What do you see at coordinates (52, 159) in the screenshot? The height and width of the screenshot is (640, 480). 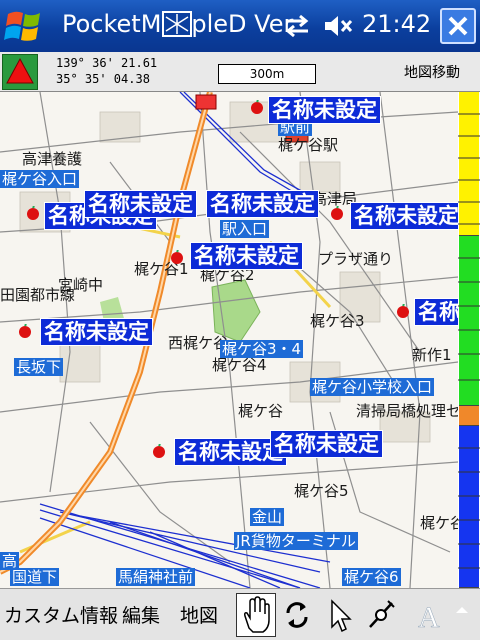 I see `place-name: 高津養護` at bounding box center [52, 159].